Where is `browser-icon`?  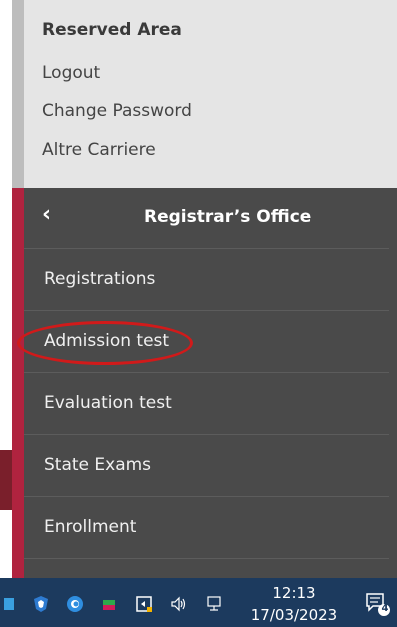
browser-icon is located at coordinates (75, 604).